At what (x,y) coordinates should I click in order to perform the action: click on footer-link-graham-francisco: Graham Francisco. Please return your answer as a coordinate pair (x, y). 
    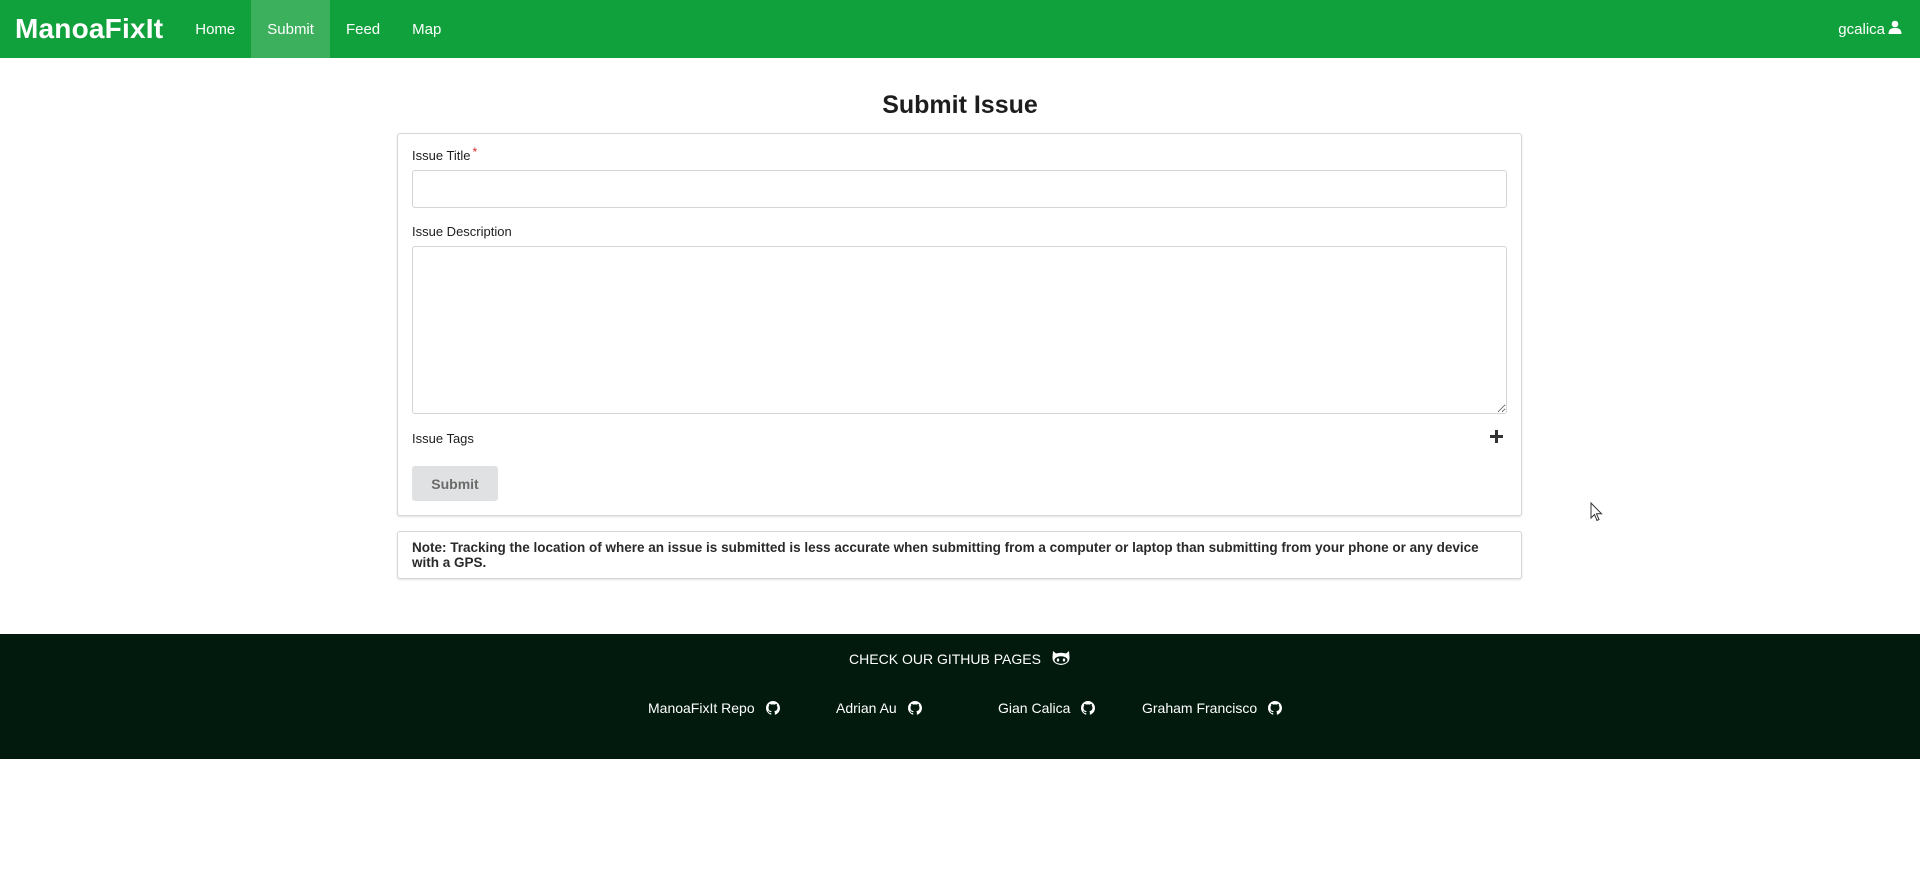
    Looking at the image, I should click on (1212, 708).